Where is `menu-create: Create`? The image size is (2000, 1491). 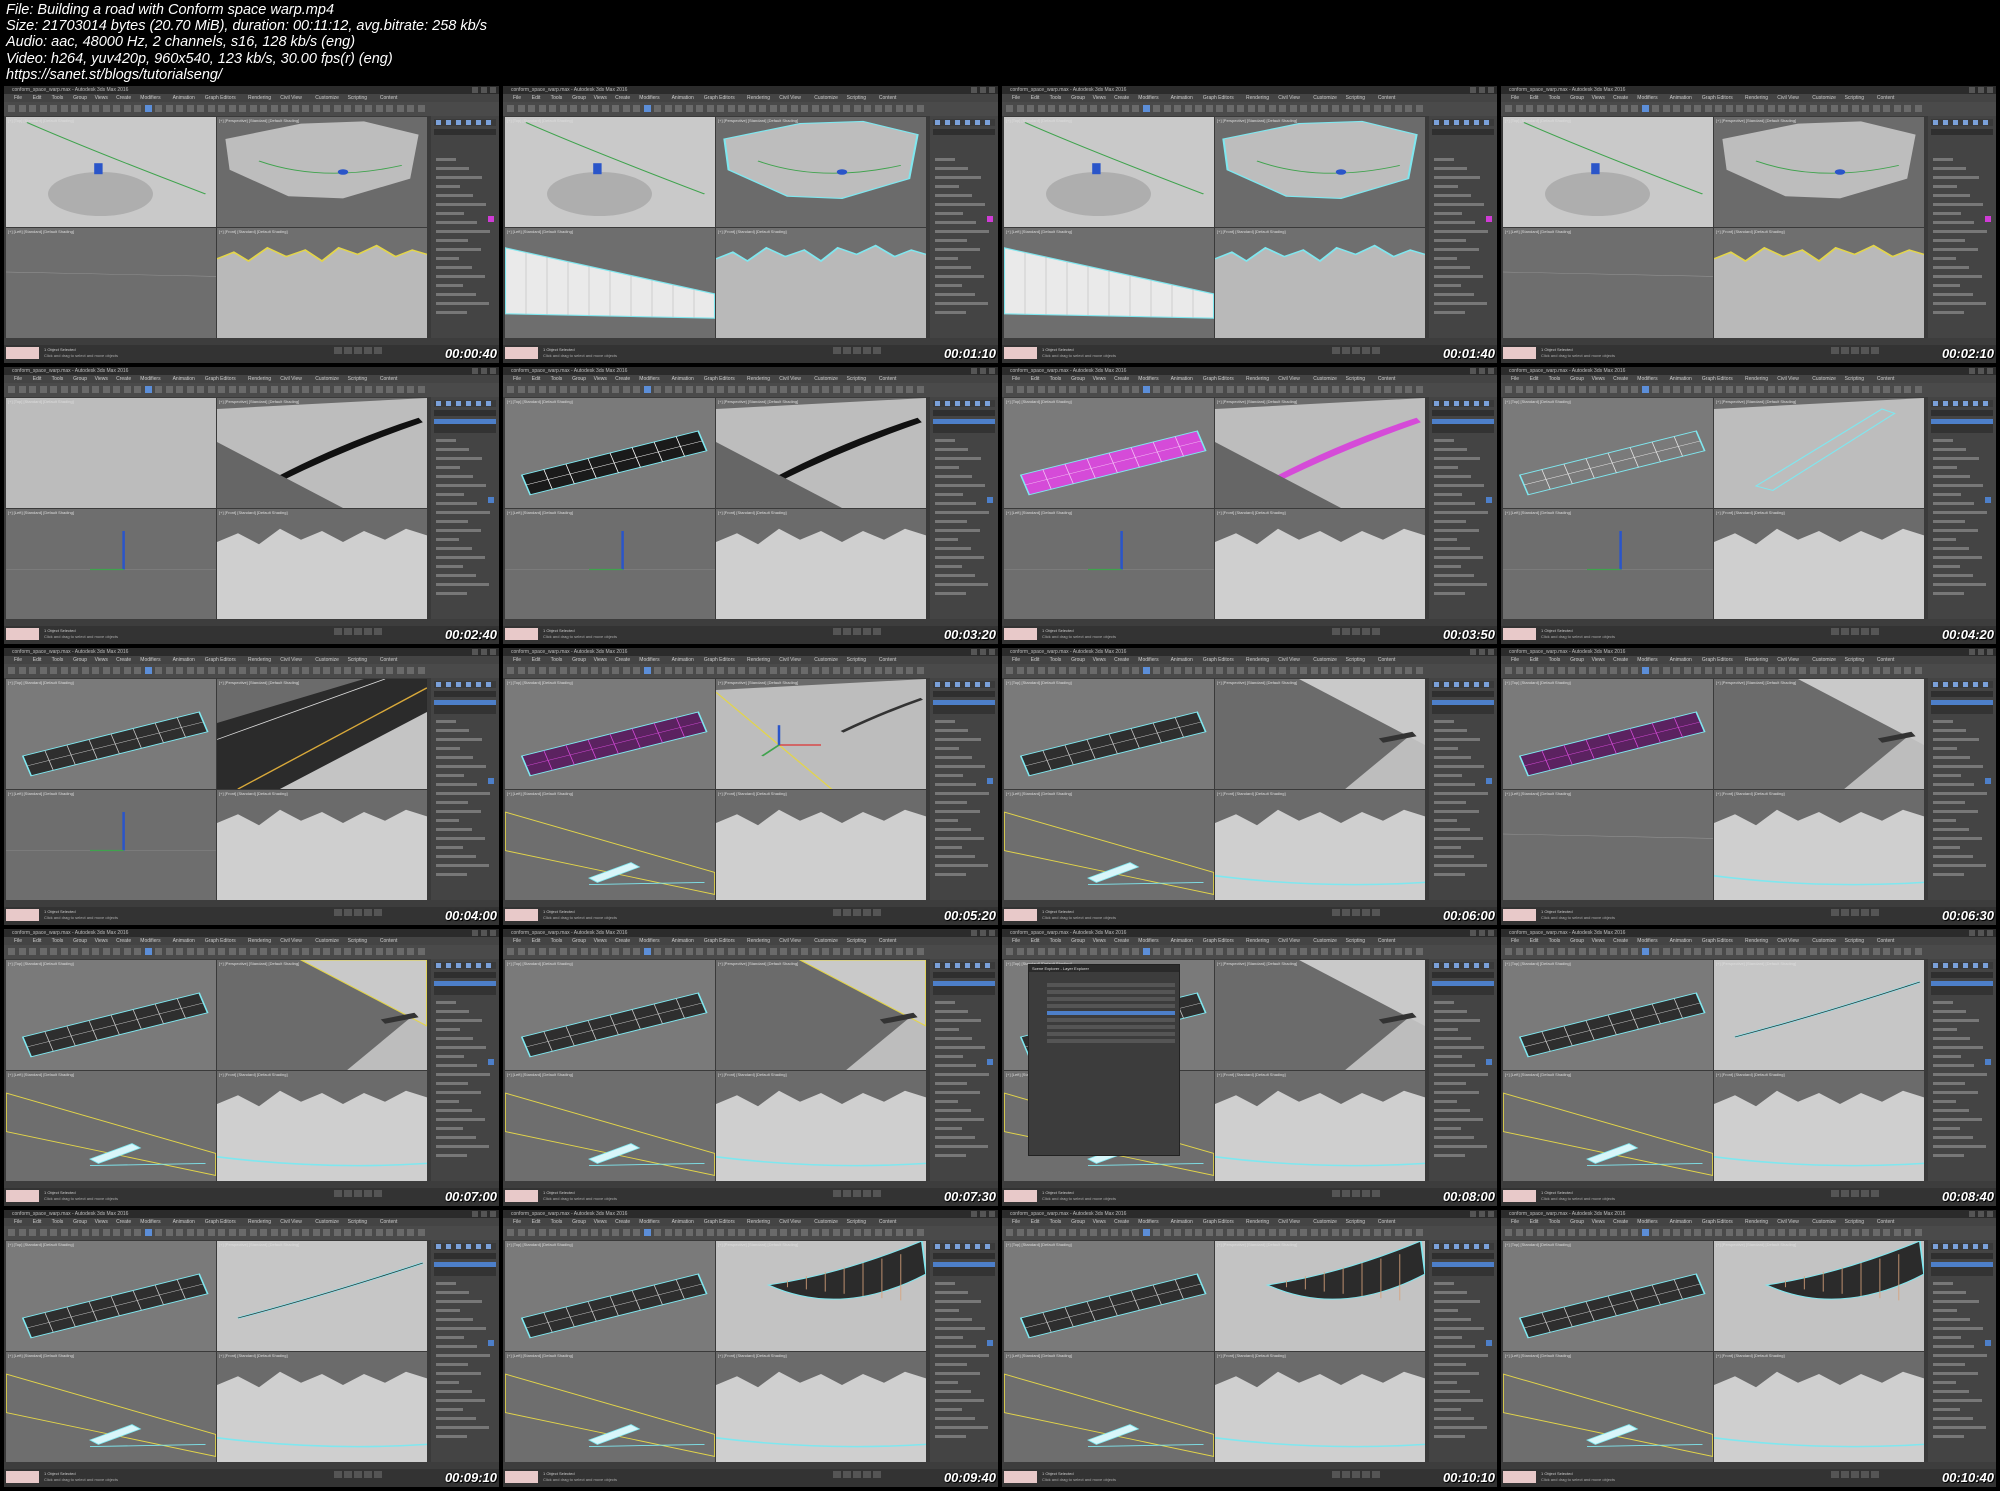 menu-create: Create is located at coordinates (123, 660).